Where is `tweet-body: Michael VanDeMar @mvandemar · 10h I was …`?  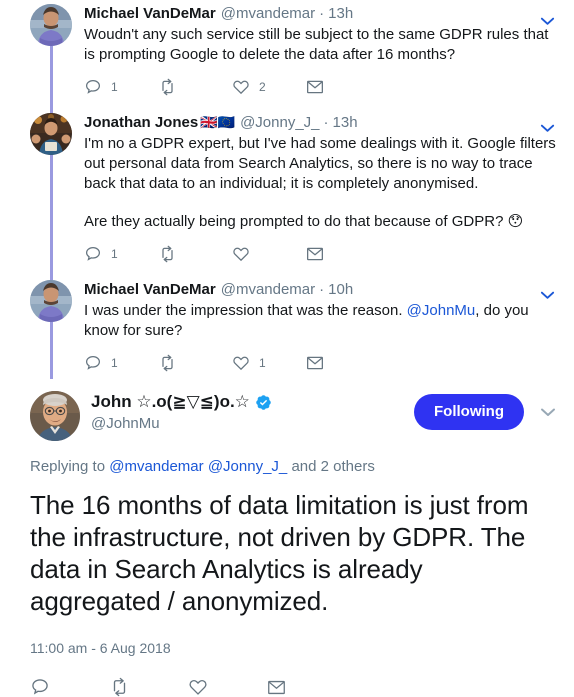
tweet-body: Michael VanDeMar @mvandemar · 10h I was … is located at coordinates (322, 331).